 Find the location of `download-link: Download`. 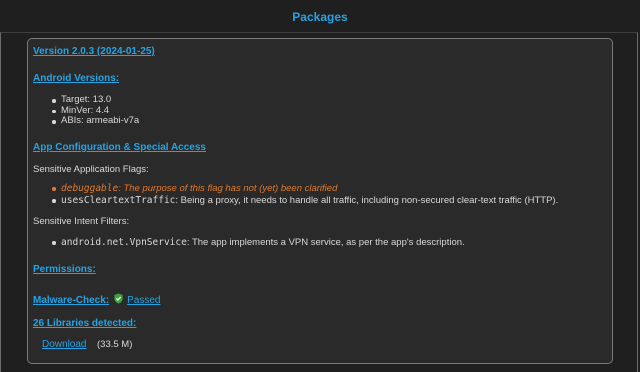

download-link: Download is located at coordinates (64, 344).